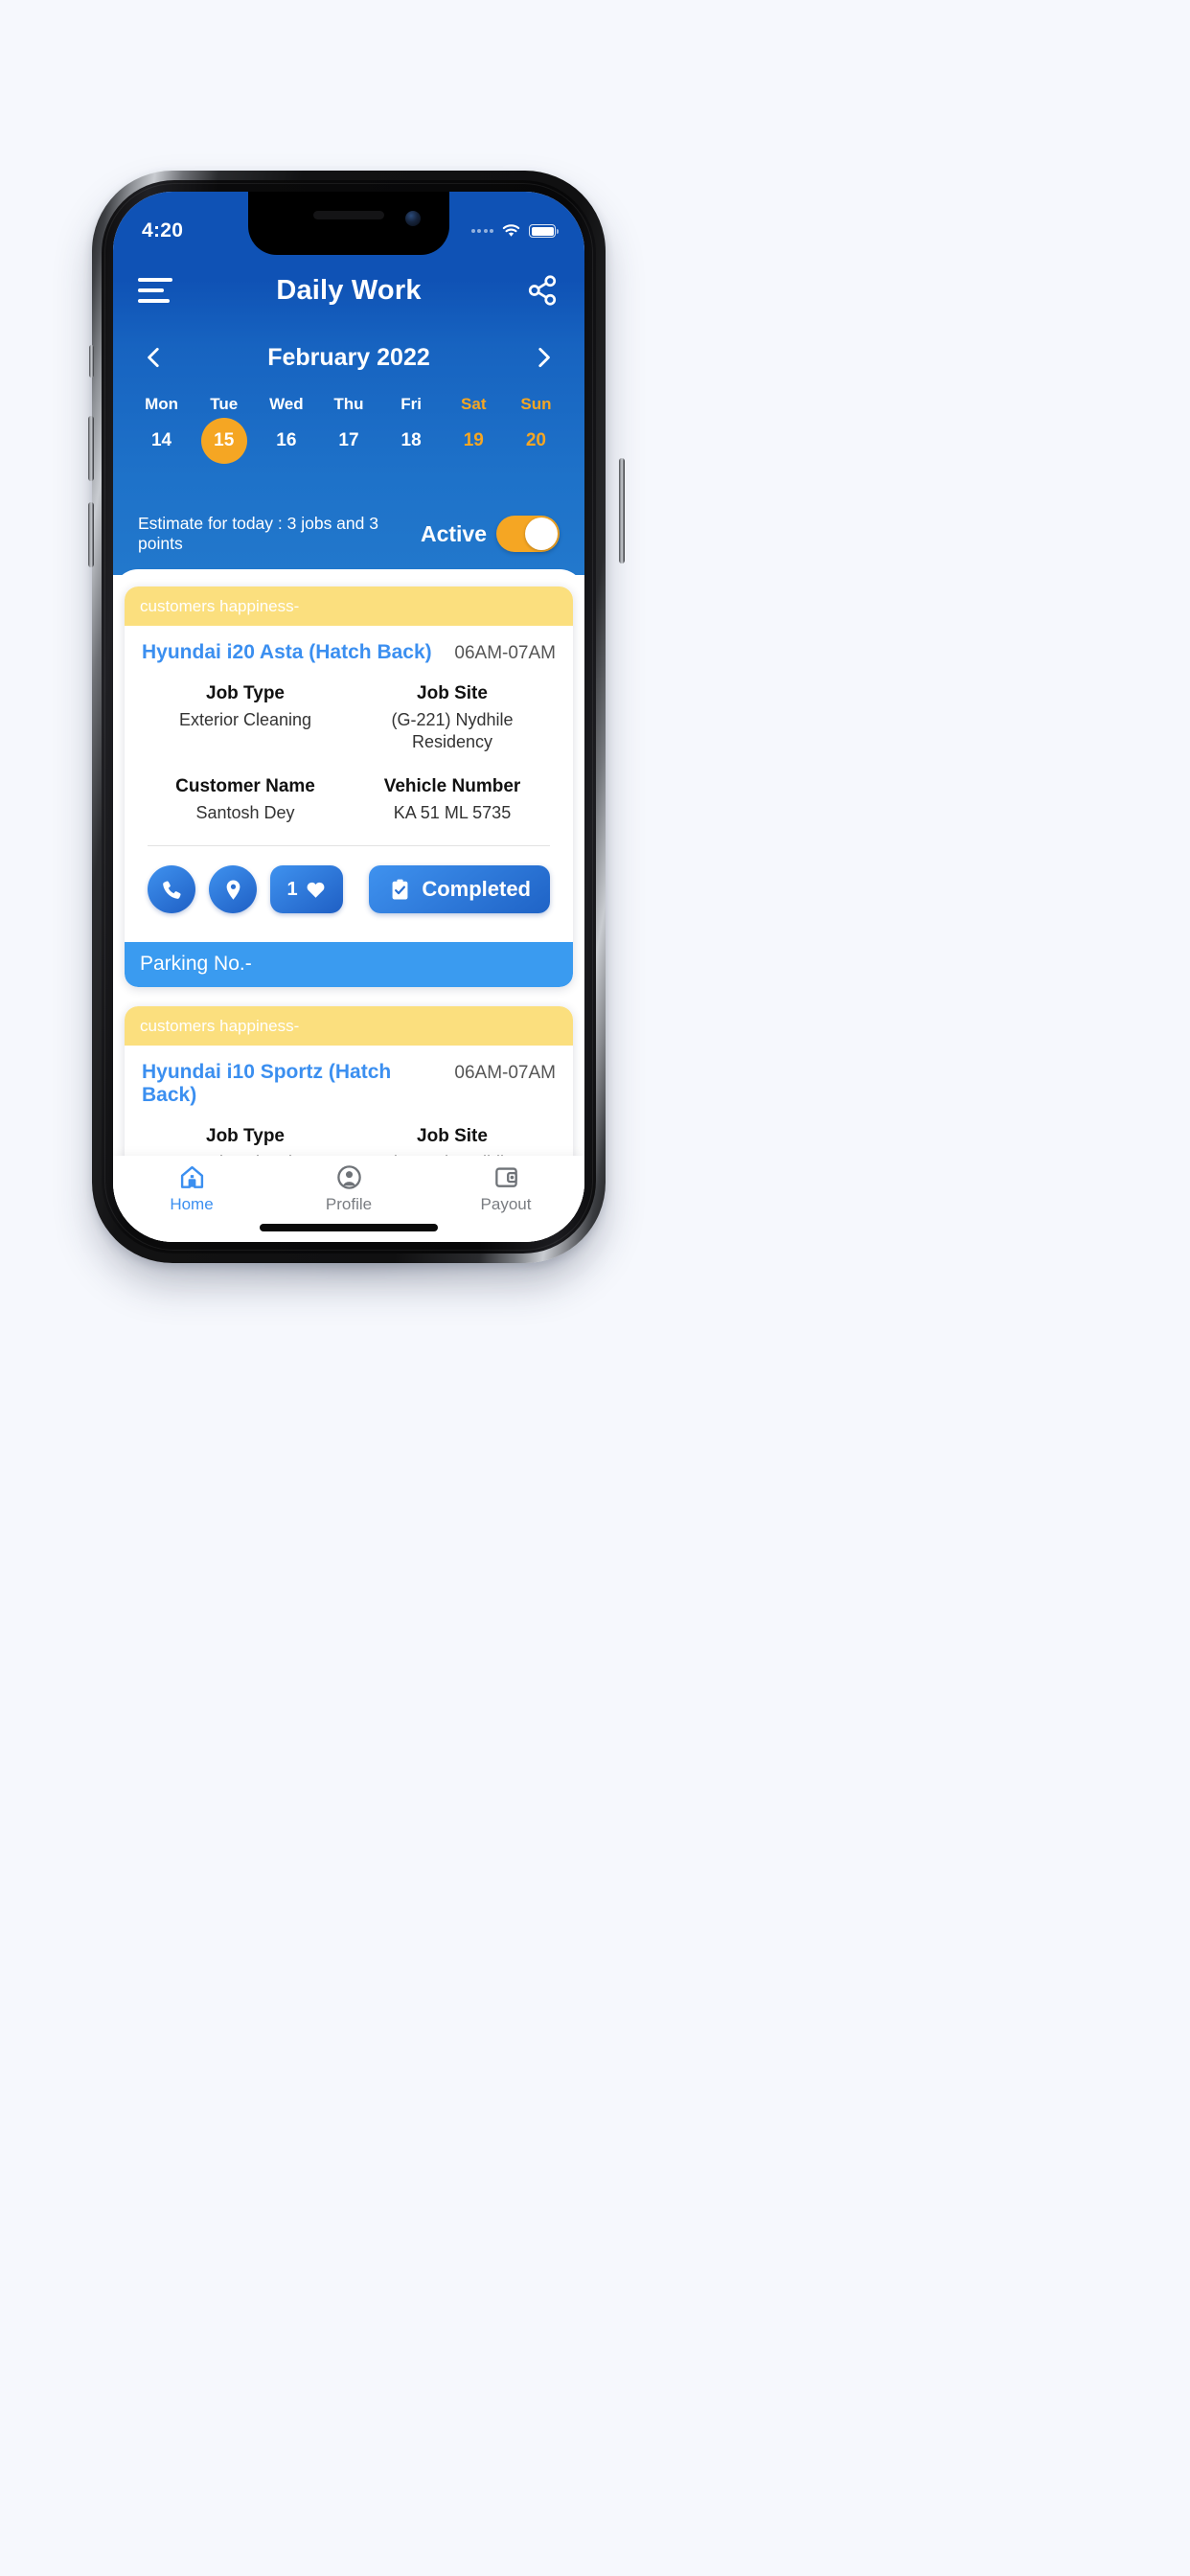 The height and width of the screenshot is (2576, 1190). What do you see at coordinates (452, 813) in the screenshot?
I see `vehicle-number-value: KA 51 ML 5735` at bounding box center [452, 813].